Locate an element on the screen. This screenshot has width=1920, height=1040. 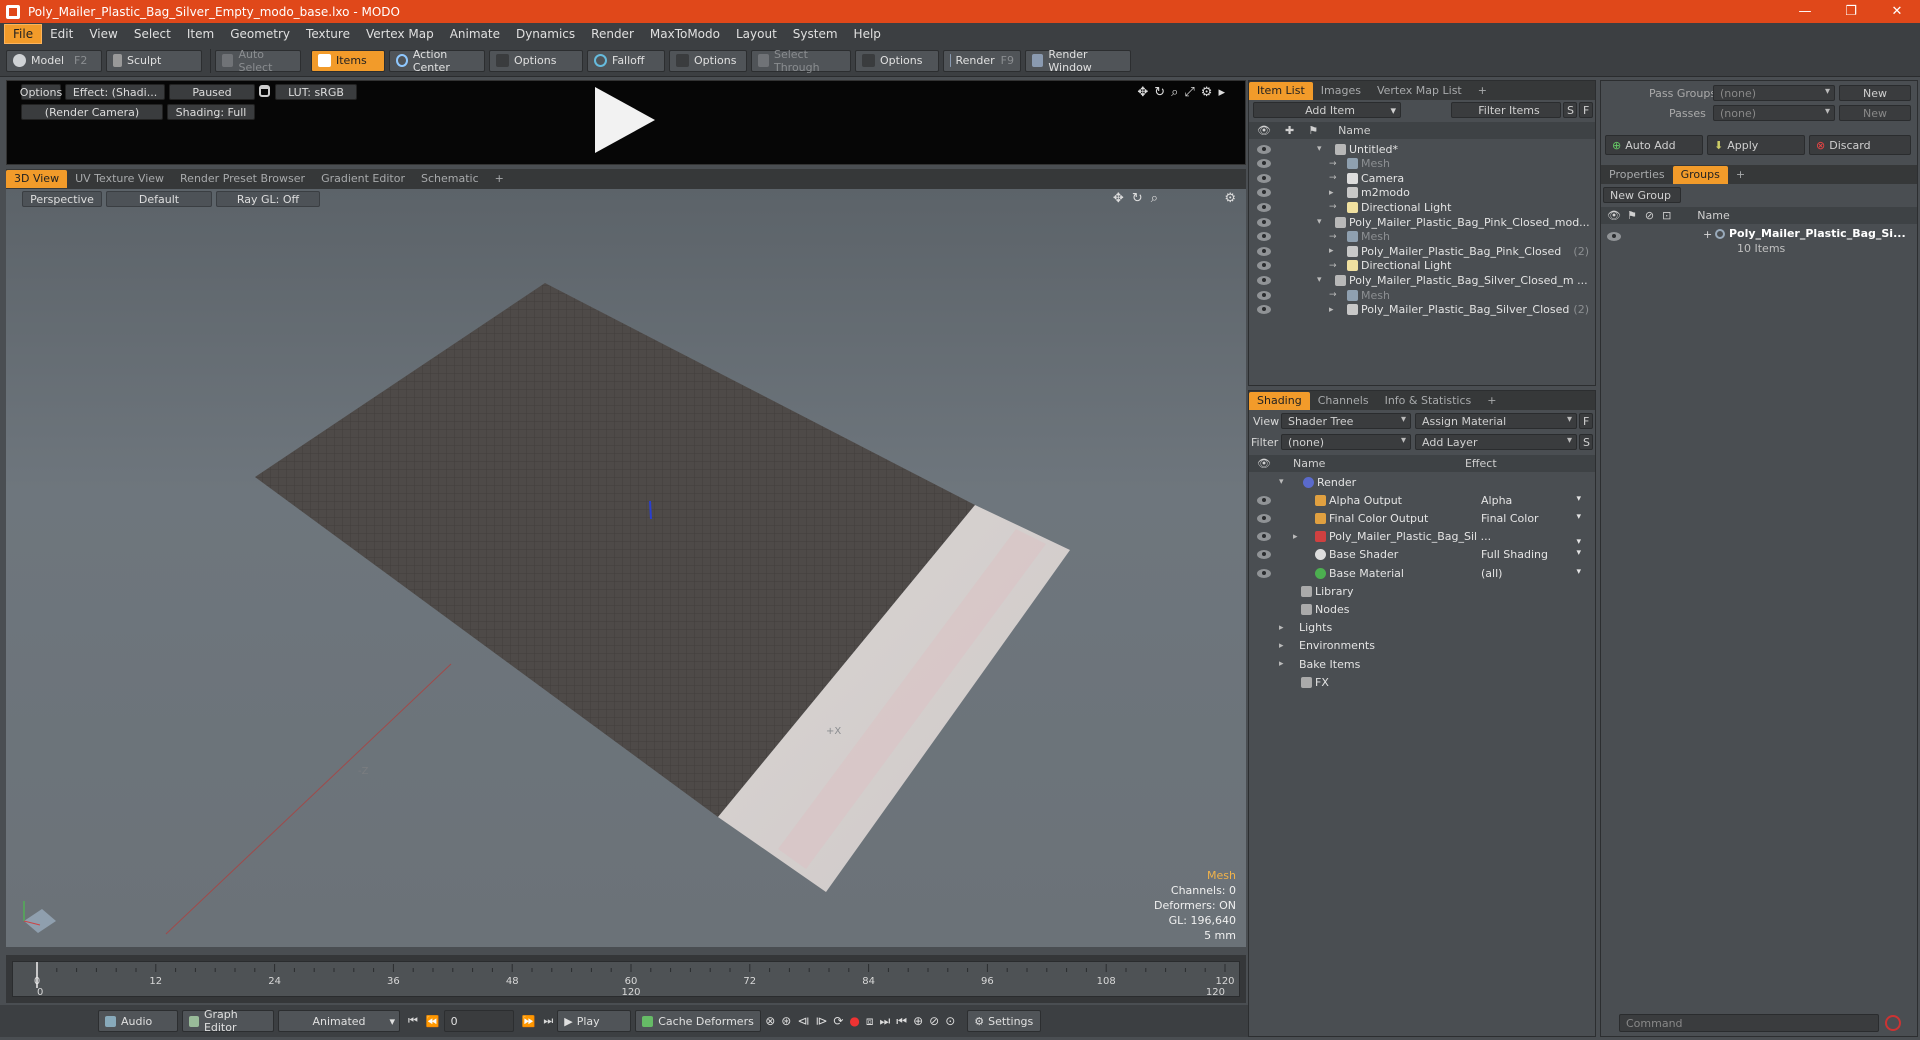
right-tab-properties: Properties is located at coordinates (1637, 175).